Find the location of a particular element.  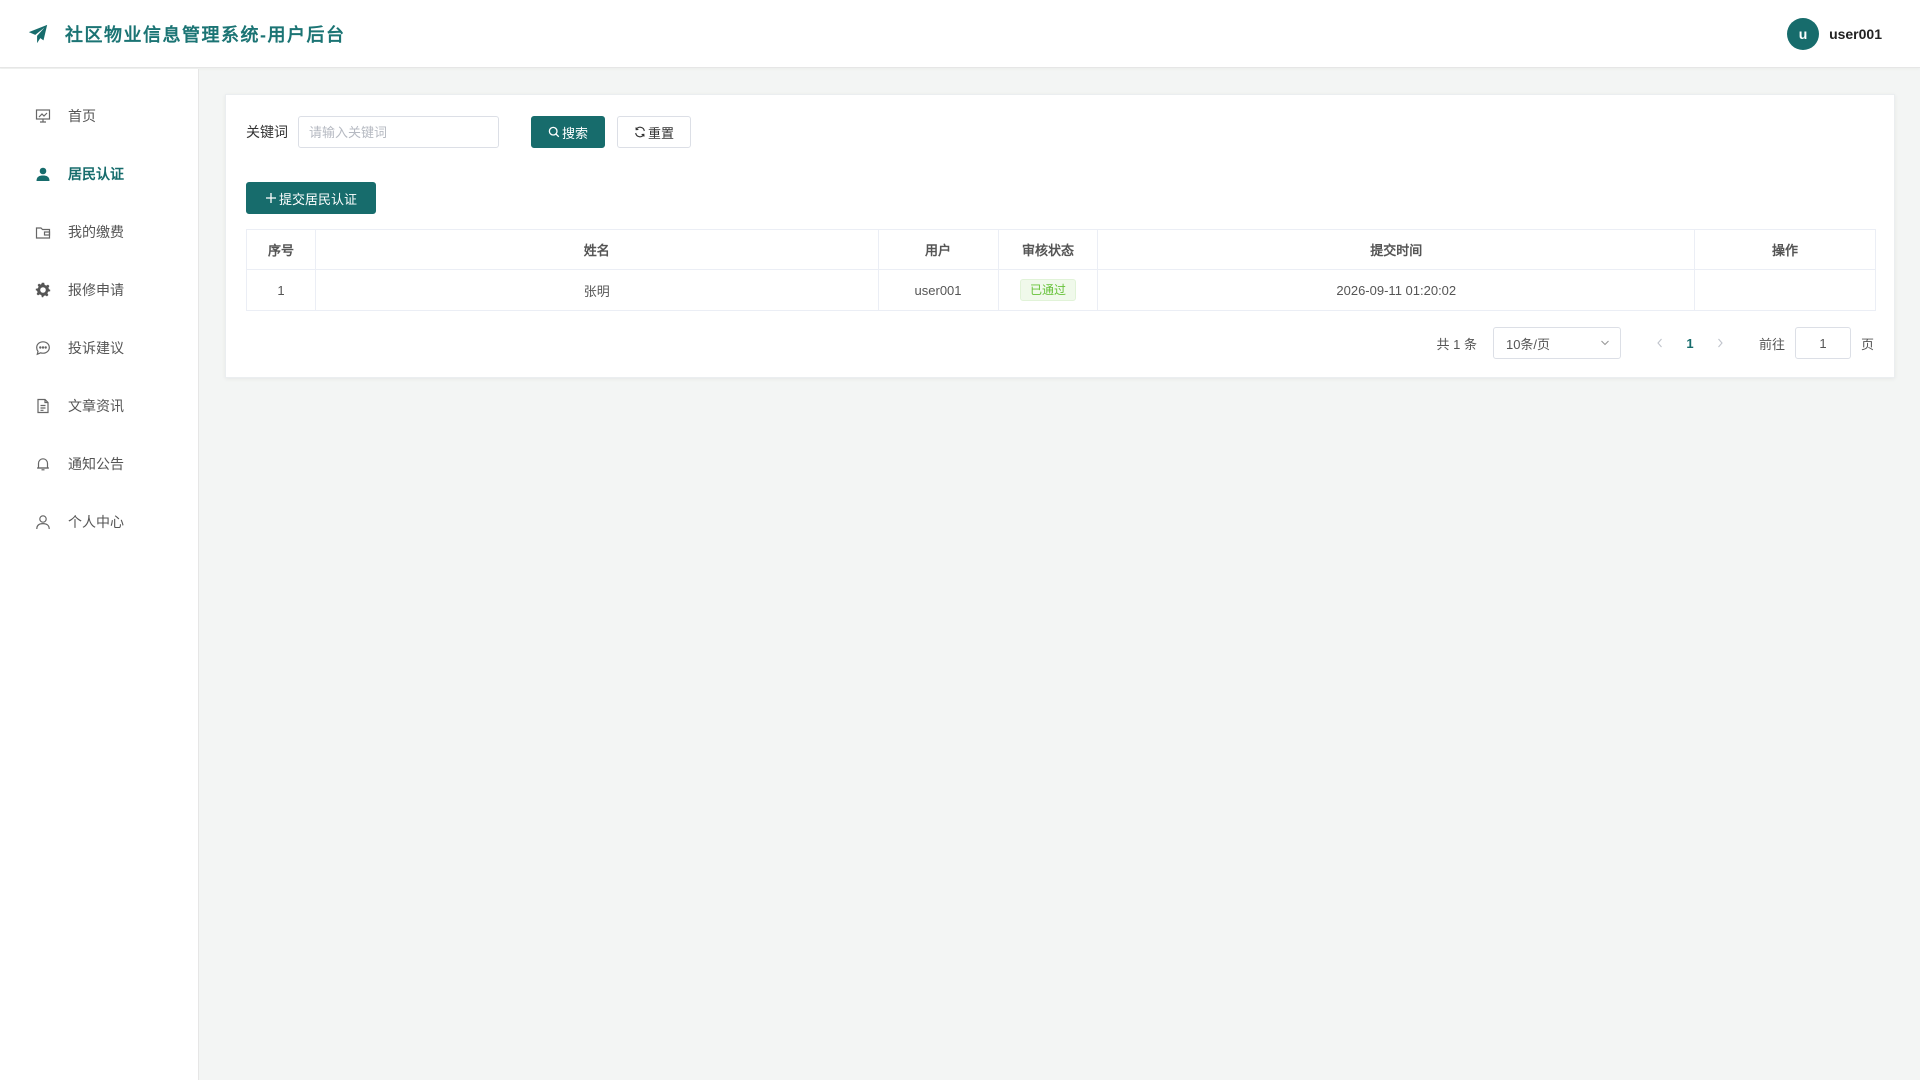

app-title: 社区物业信息管理系统-用户后台 is located at coordinates (205, 34).